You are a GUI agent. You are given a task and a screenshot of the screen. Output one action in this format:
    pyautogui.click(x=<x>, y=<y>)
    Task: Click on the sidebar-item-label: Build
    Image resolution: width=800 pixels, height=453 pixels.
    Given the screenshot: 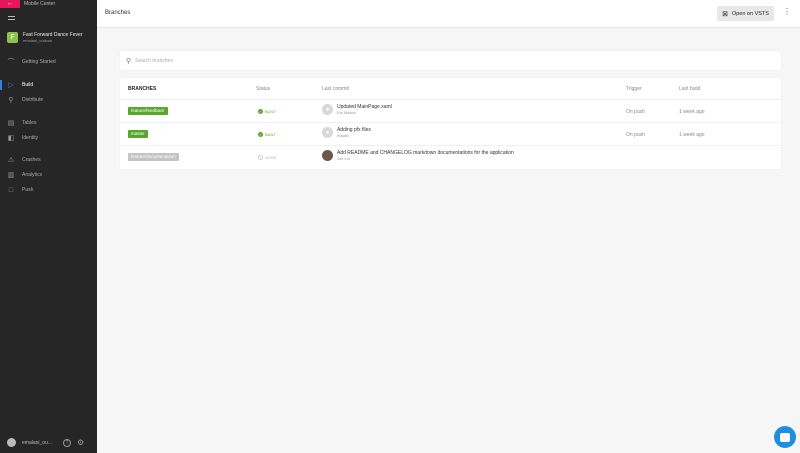 What is the action you would take?
    pyautogui.click(x=28, y=85)
    